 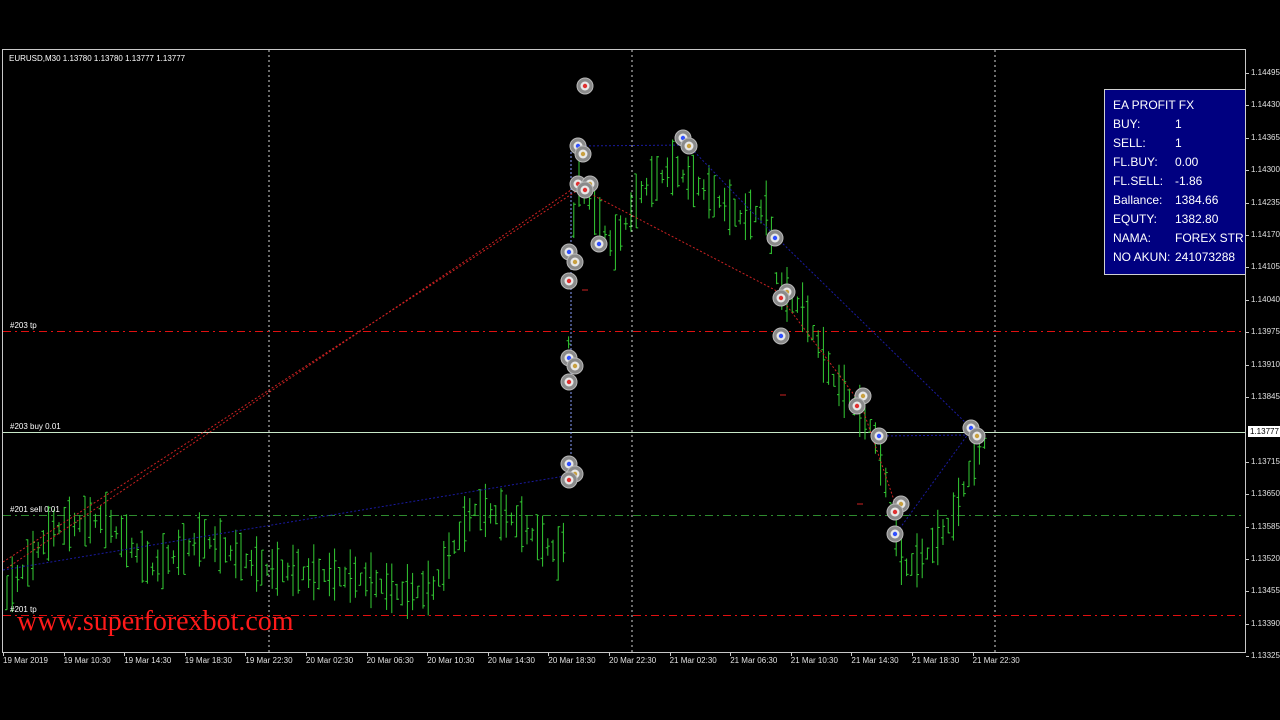 What do you see at coordinates (25, 660) in the screenshot?
I see `time-label: 19 Mar 2019` at bounding box center [25, 660].